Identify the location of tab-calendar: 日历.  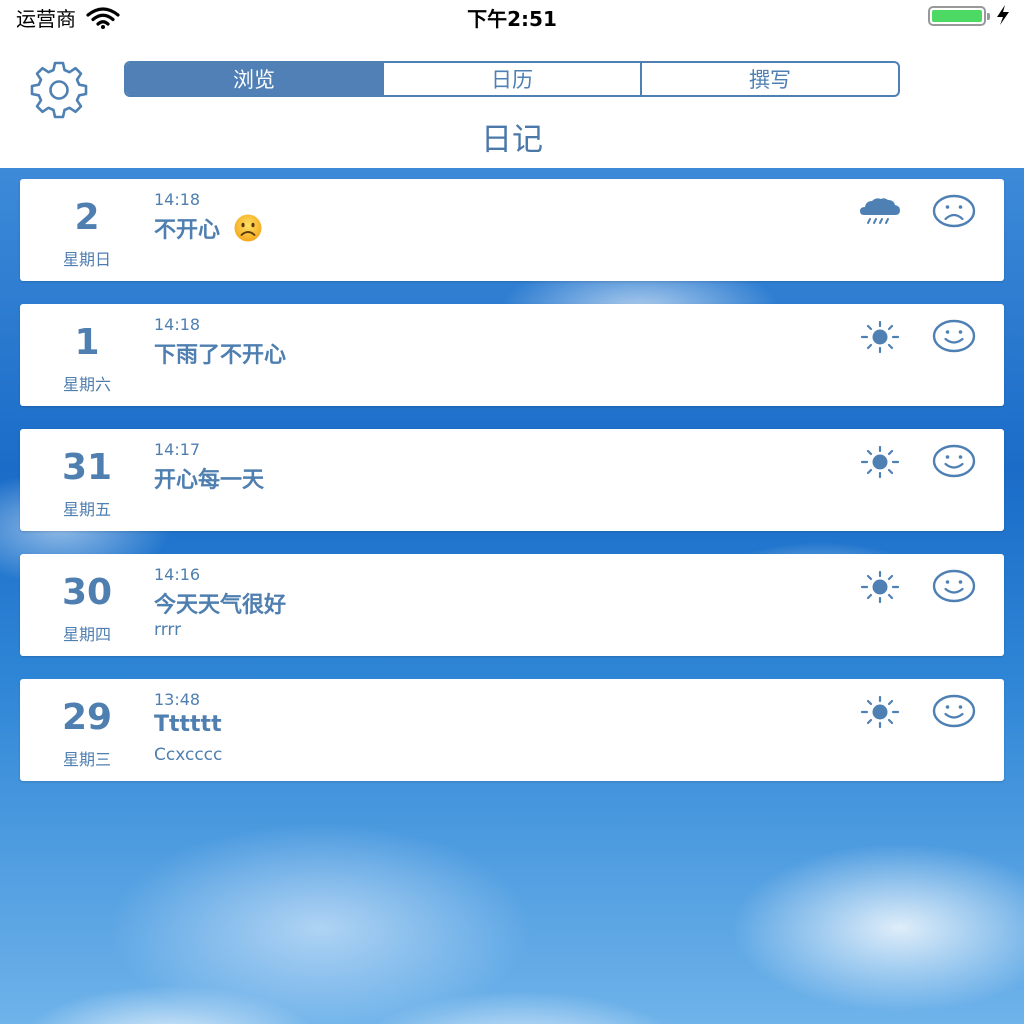
(513, 79).